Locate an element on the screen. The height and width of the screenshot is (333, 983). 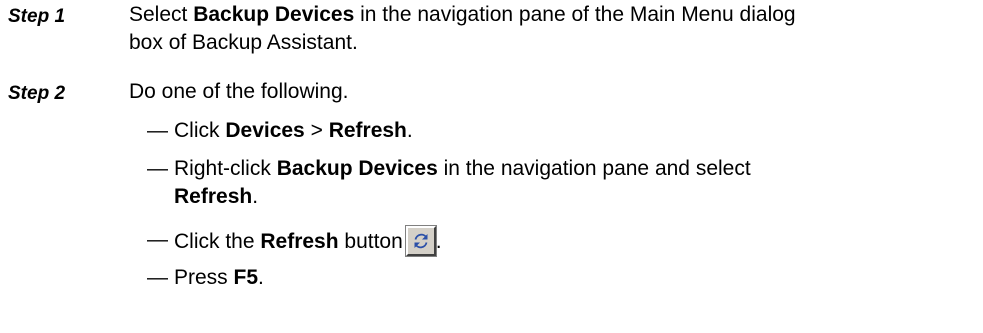
refresh-button is located at coordinates (420, 241).